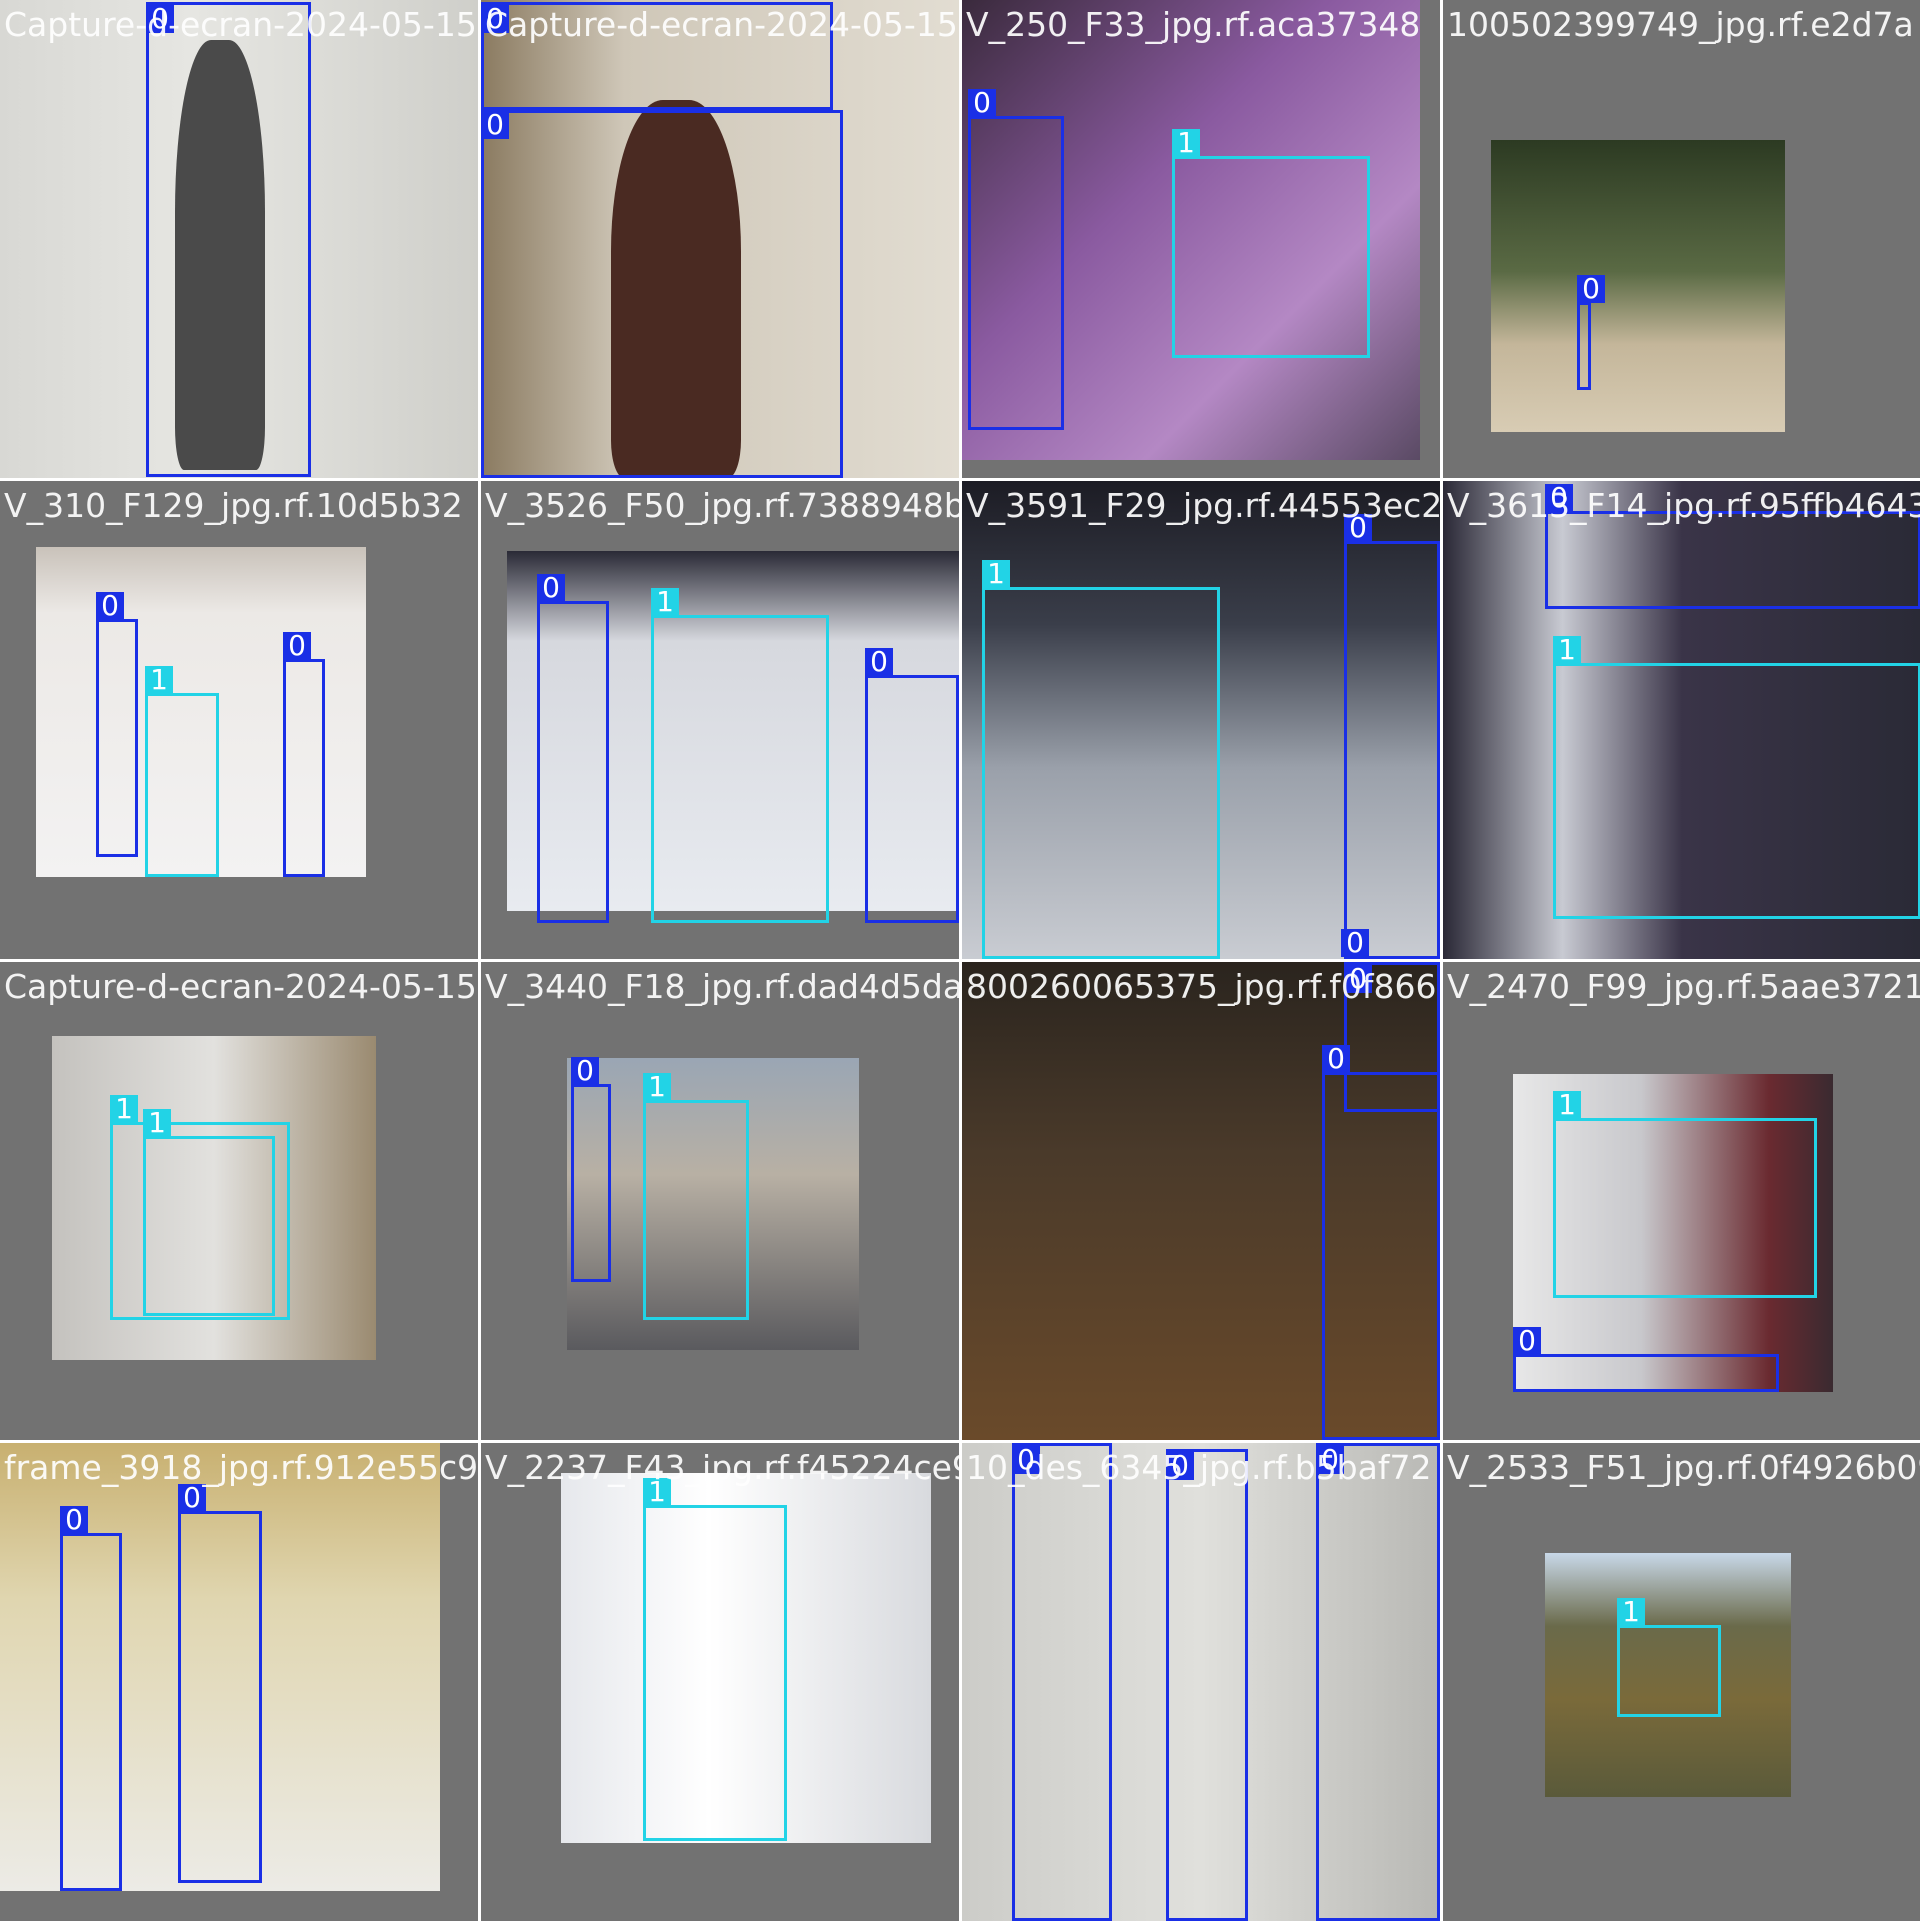  I want to click on tile-title: V_3440_F18_jpg.rf.dad4d5da8, so click(722, 986).